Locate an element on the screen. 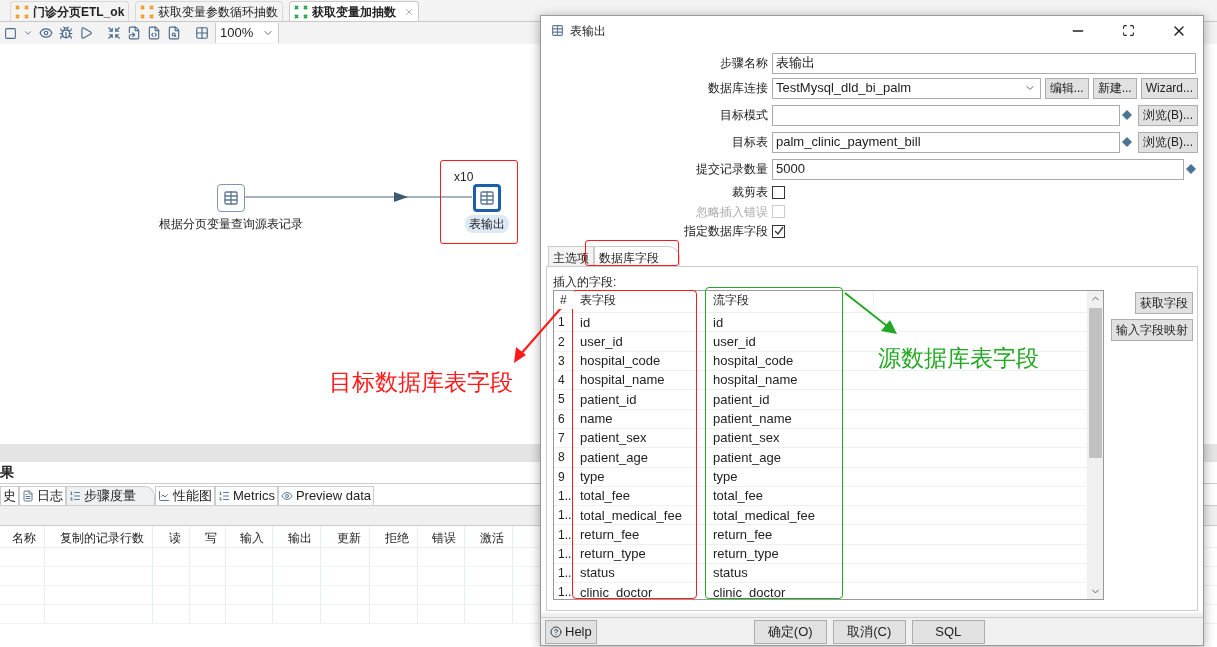 The image size is (1217, 647). row-number: 8 is located at coordinates (561, 458).